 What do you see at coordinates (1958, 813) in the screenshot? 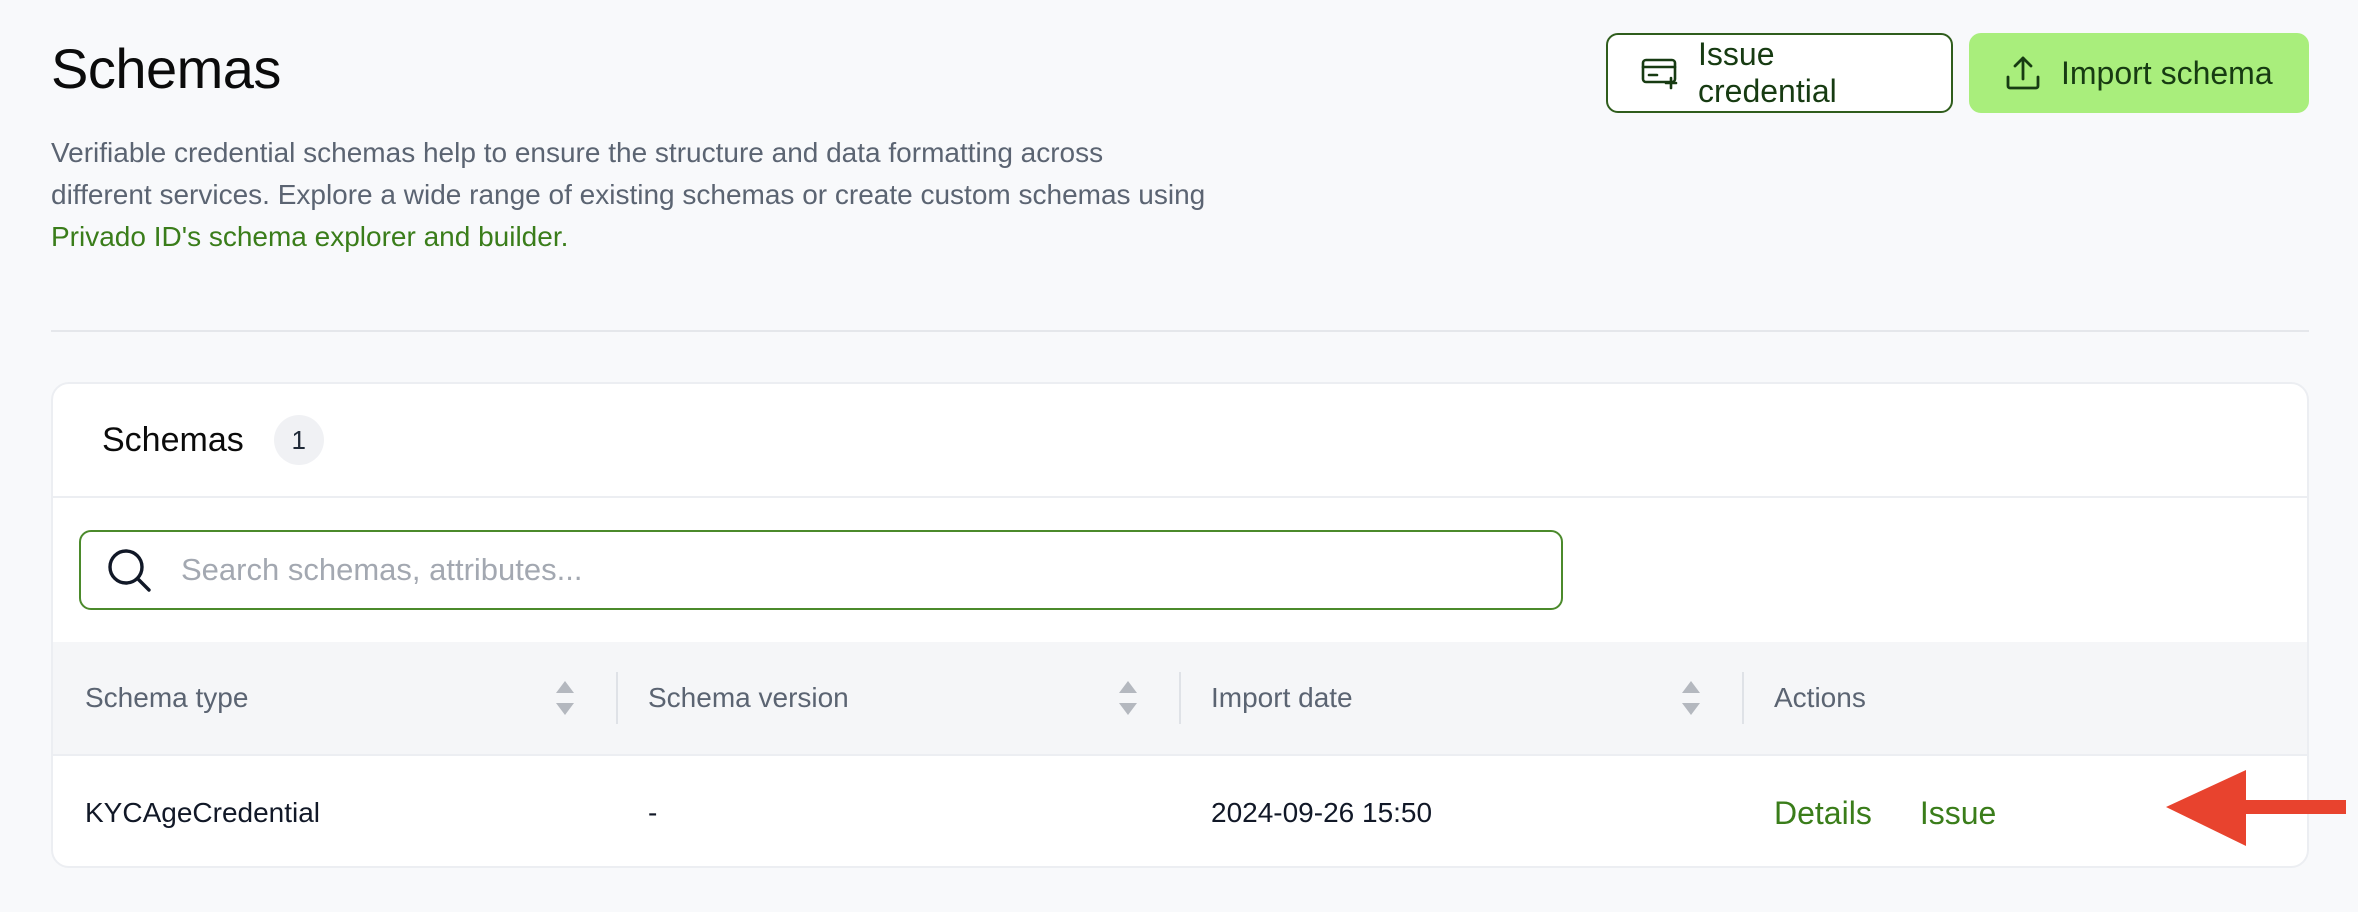
I see `issue-link: Issue` at bounding box center [1958, 813].